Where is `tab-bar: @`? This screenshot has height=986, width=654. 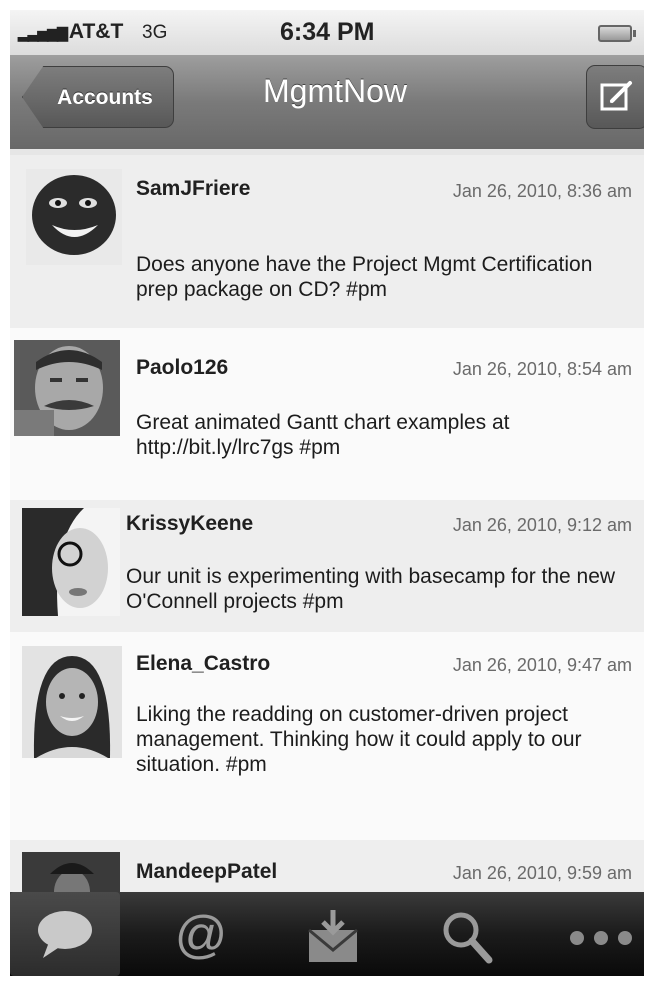
tab-bar: @ is located at coordinates (327, 934).